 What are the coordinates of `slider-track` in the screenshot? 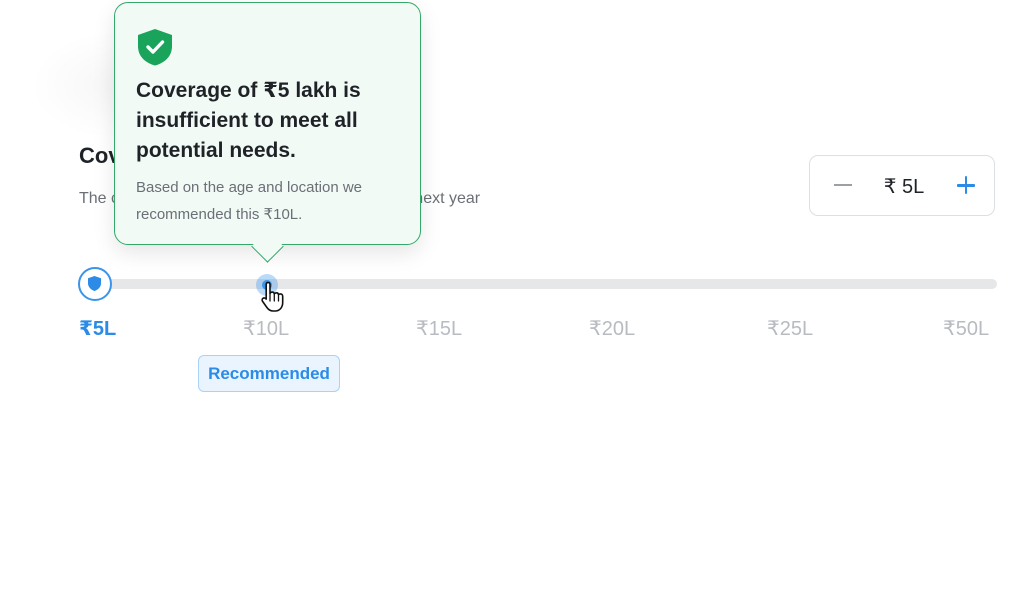 It's located at (546, 284).